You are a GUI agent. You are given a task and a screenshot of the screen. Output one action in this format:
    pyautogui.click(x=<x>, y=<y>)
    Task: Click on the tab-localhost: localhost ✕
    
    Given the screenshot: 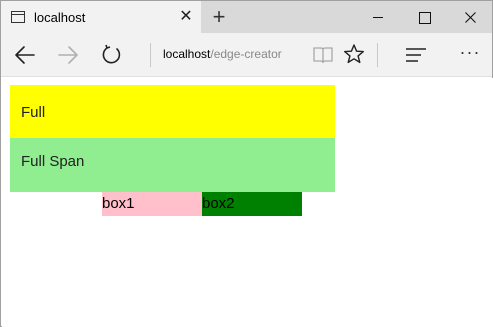 What is the action you would take?
    pyautogui.click(x=101, y=17)
    